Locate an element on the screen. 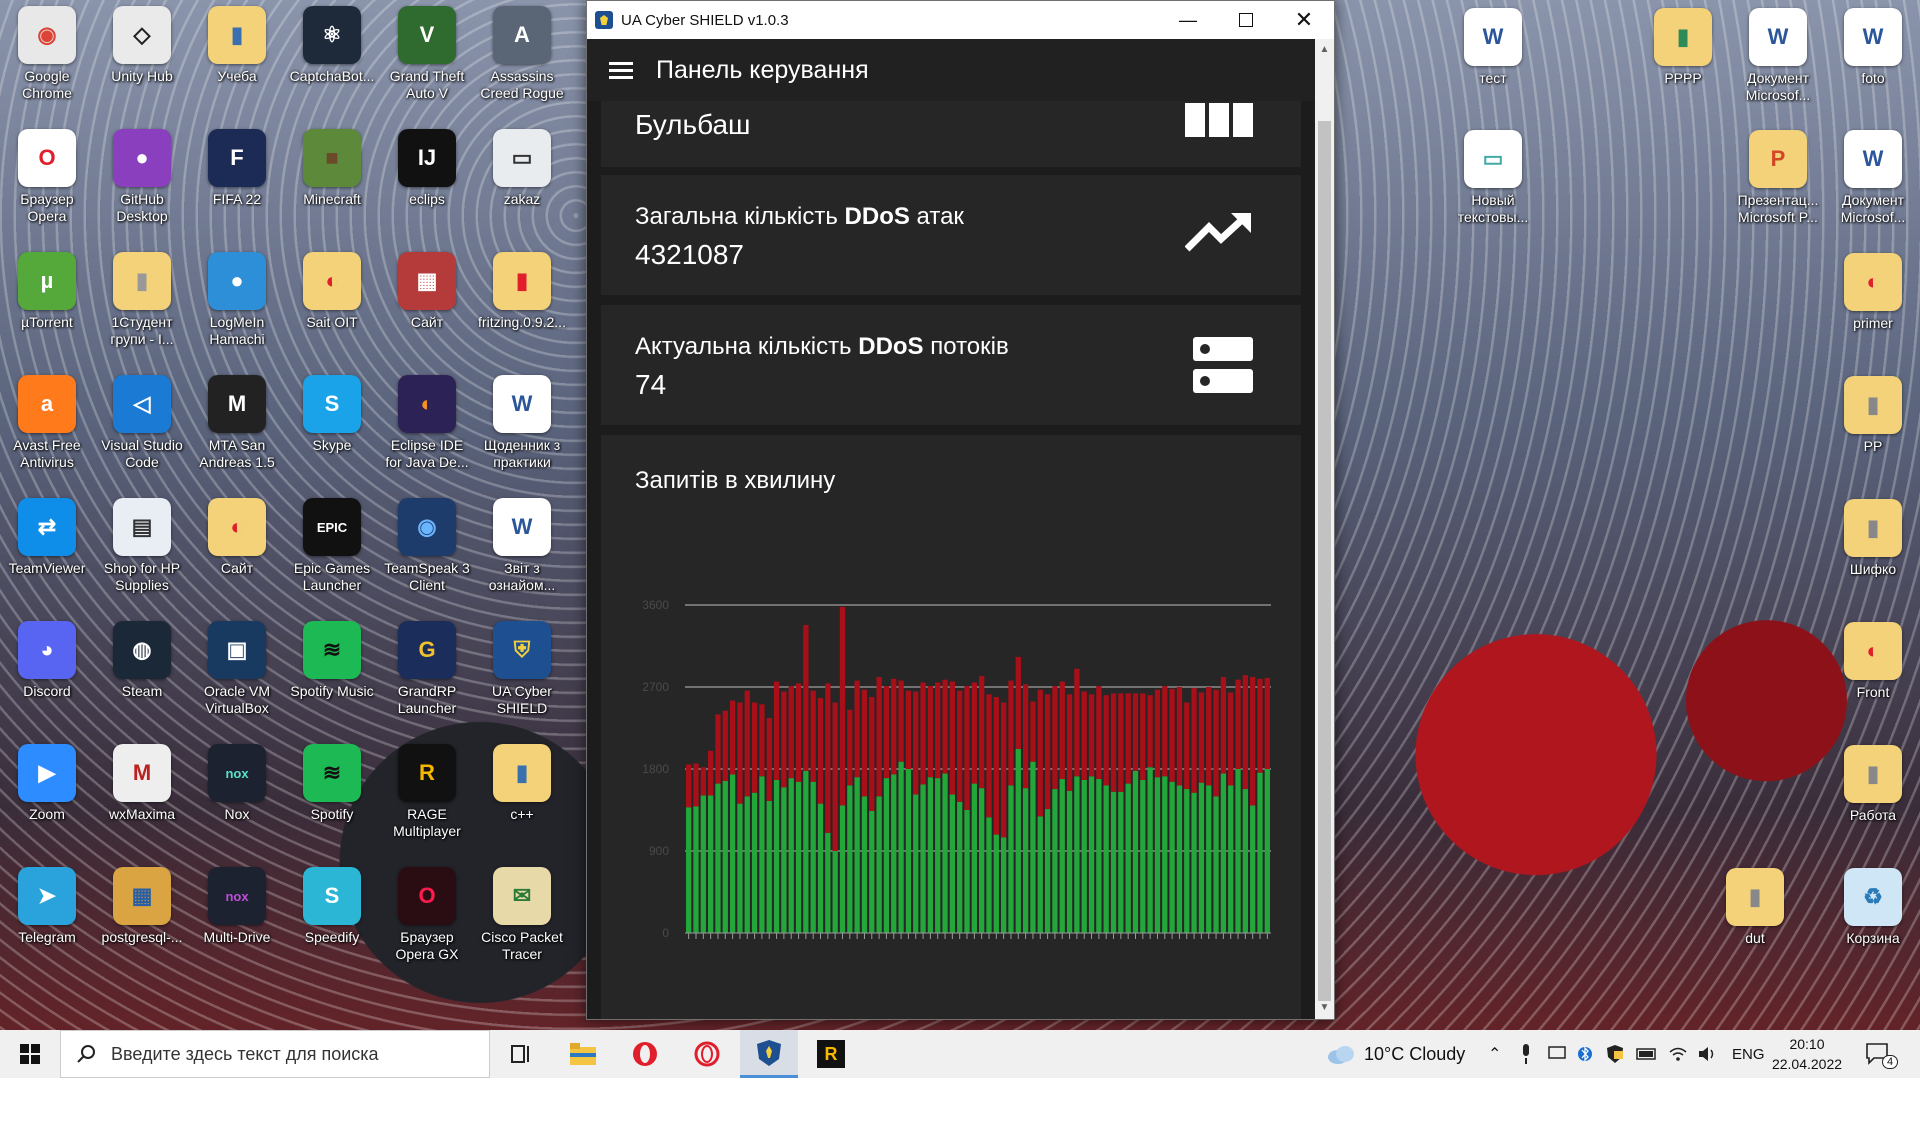  desktop-file-12-shortcut: ▮ dut is located at coordinates (1755, 907).